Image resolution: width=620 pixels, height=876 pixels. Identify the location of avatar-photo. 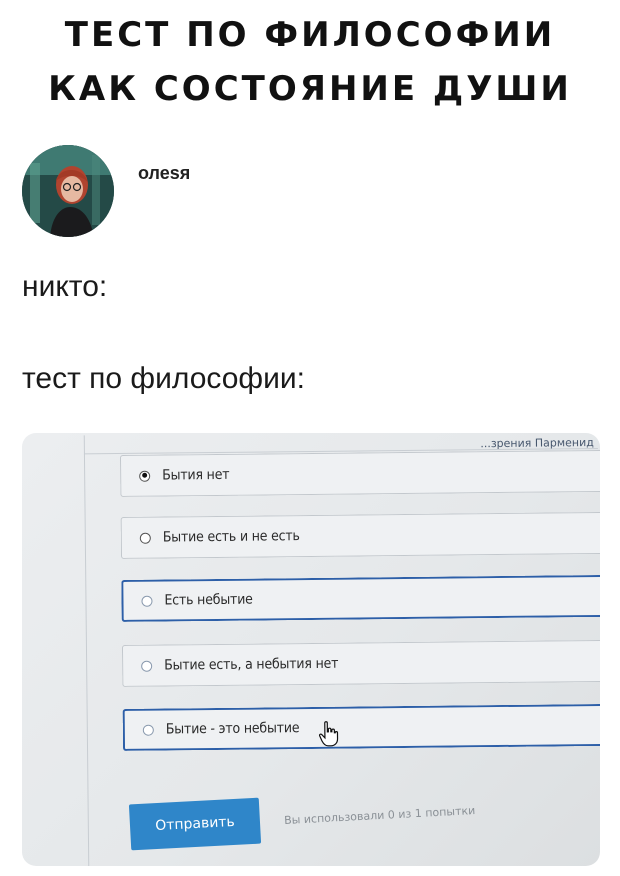
(68, 191).